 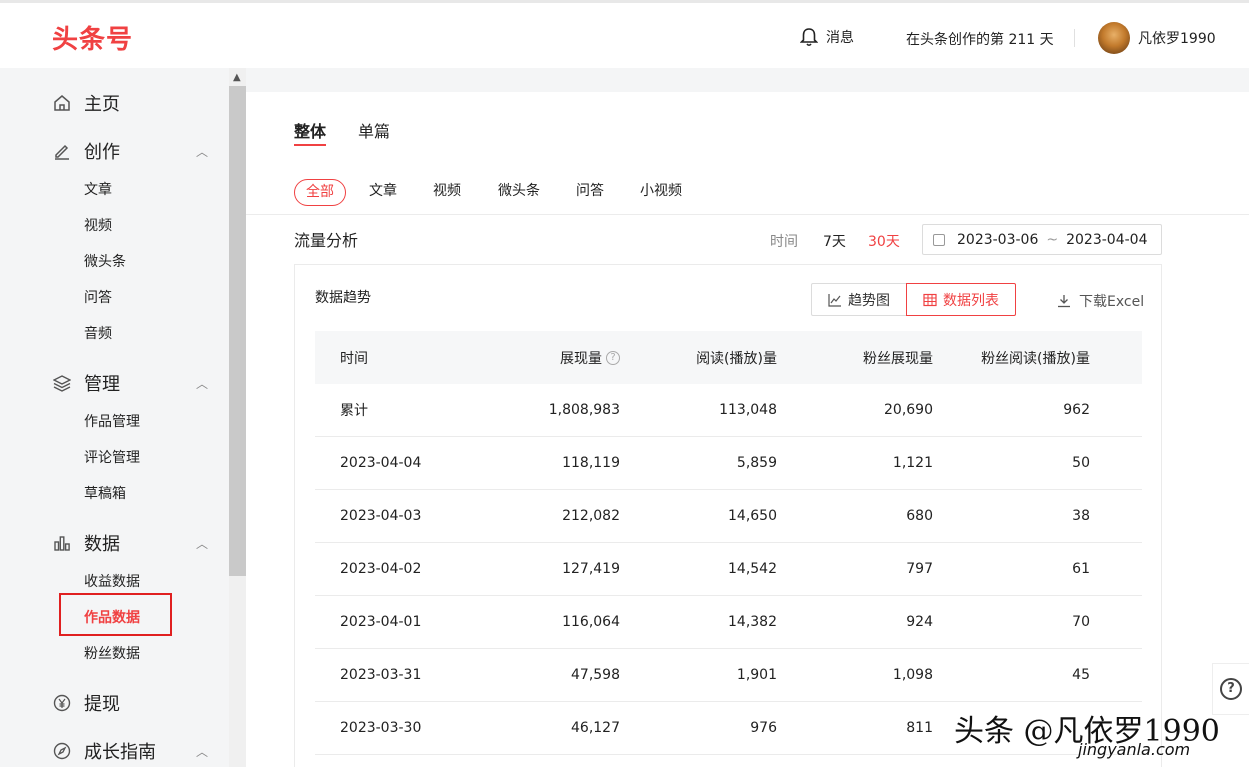 What do you see at coordinates (62, 151) in the screenshot?
I see `pencil-icon` at bounding box center [62, 151].